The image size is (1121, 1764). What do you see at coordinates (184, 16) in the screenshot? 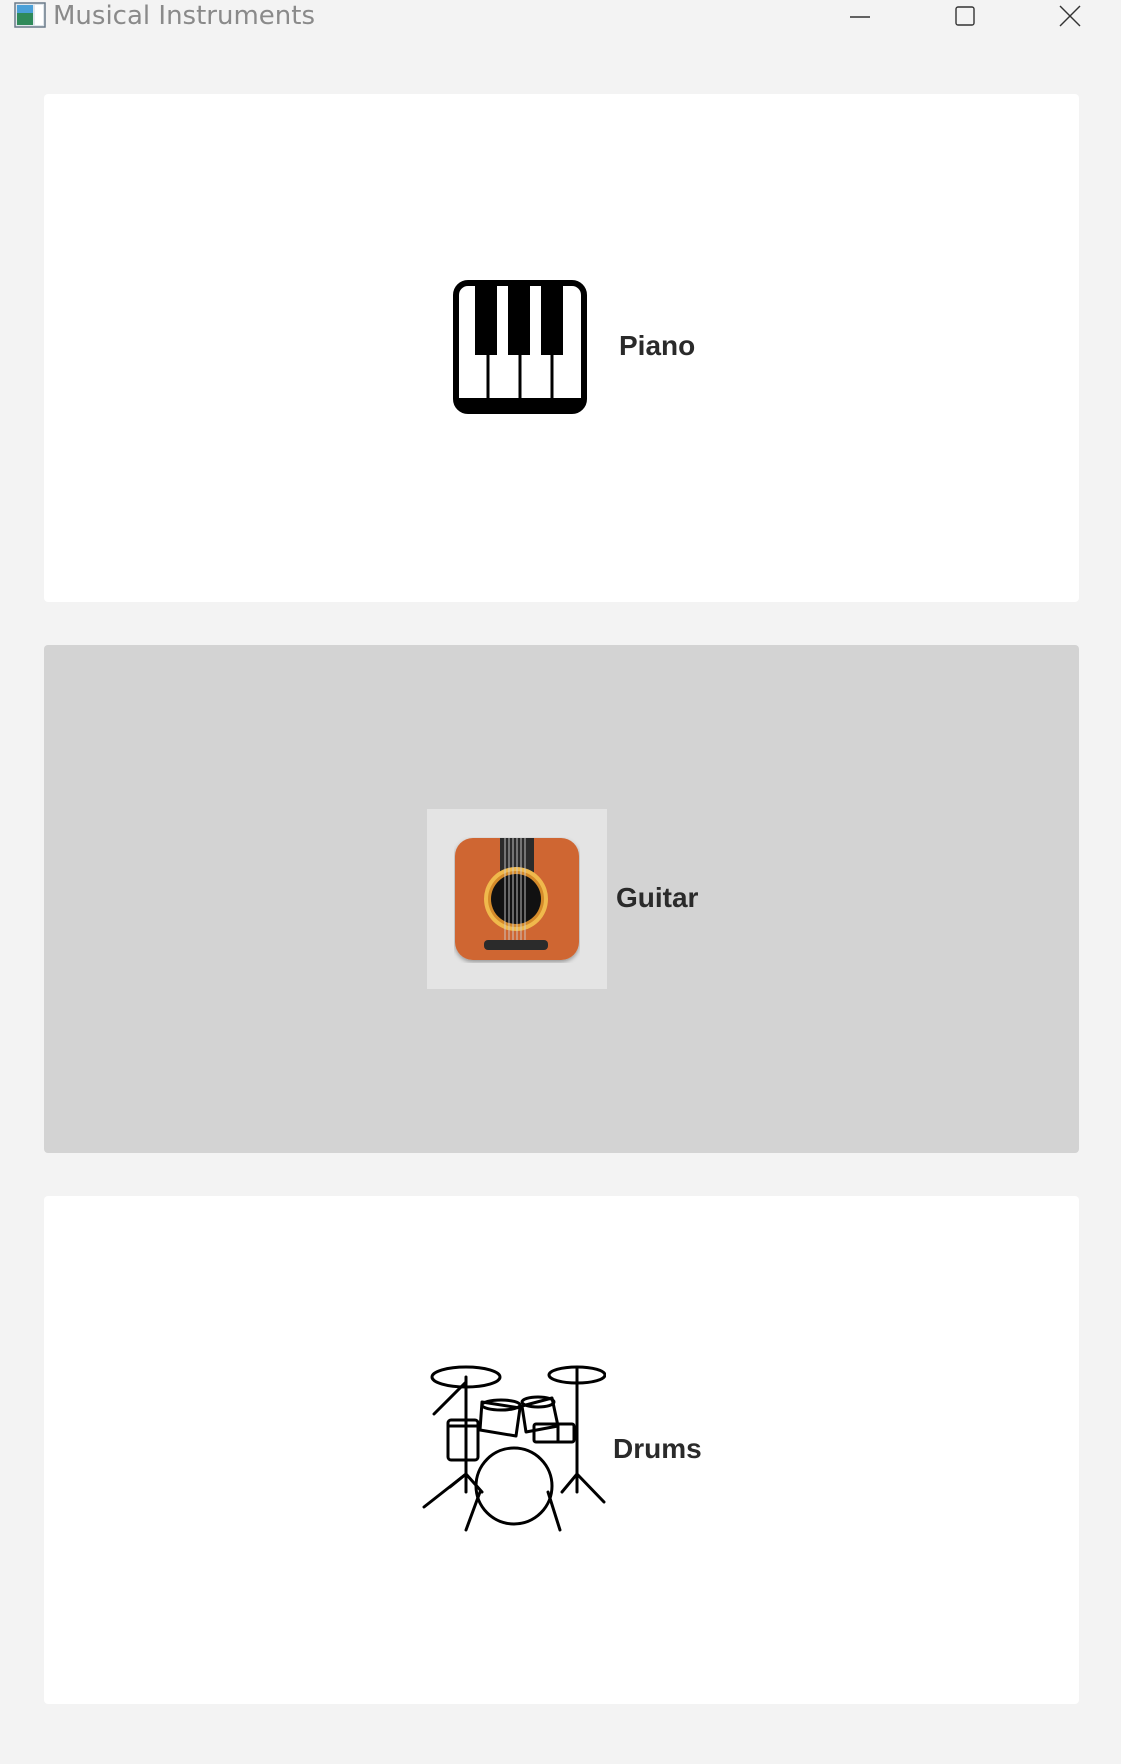
I see `window-title: Musical Instruments` at bounding box center [184, 16].